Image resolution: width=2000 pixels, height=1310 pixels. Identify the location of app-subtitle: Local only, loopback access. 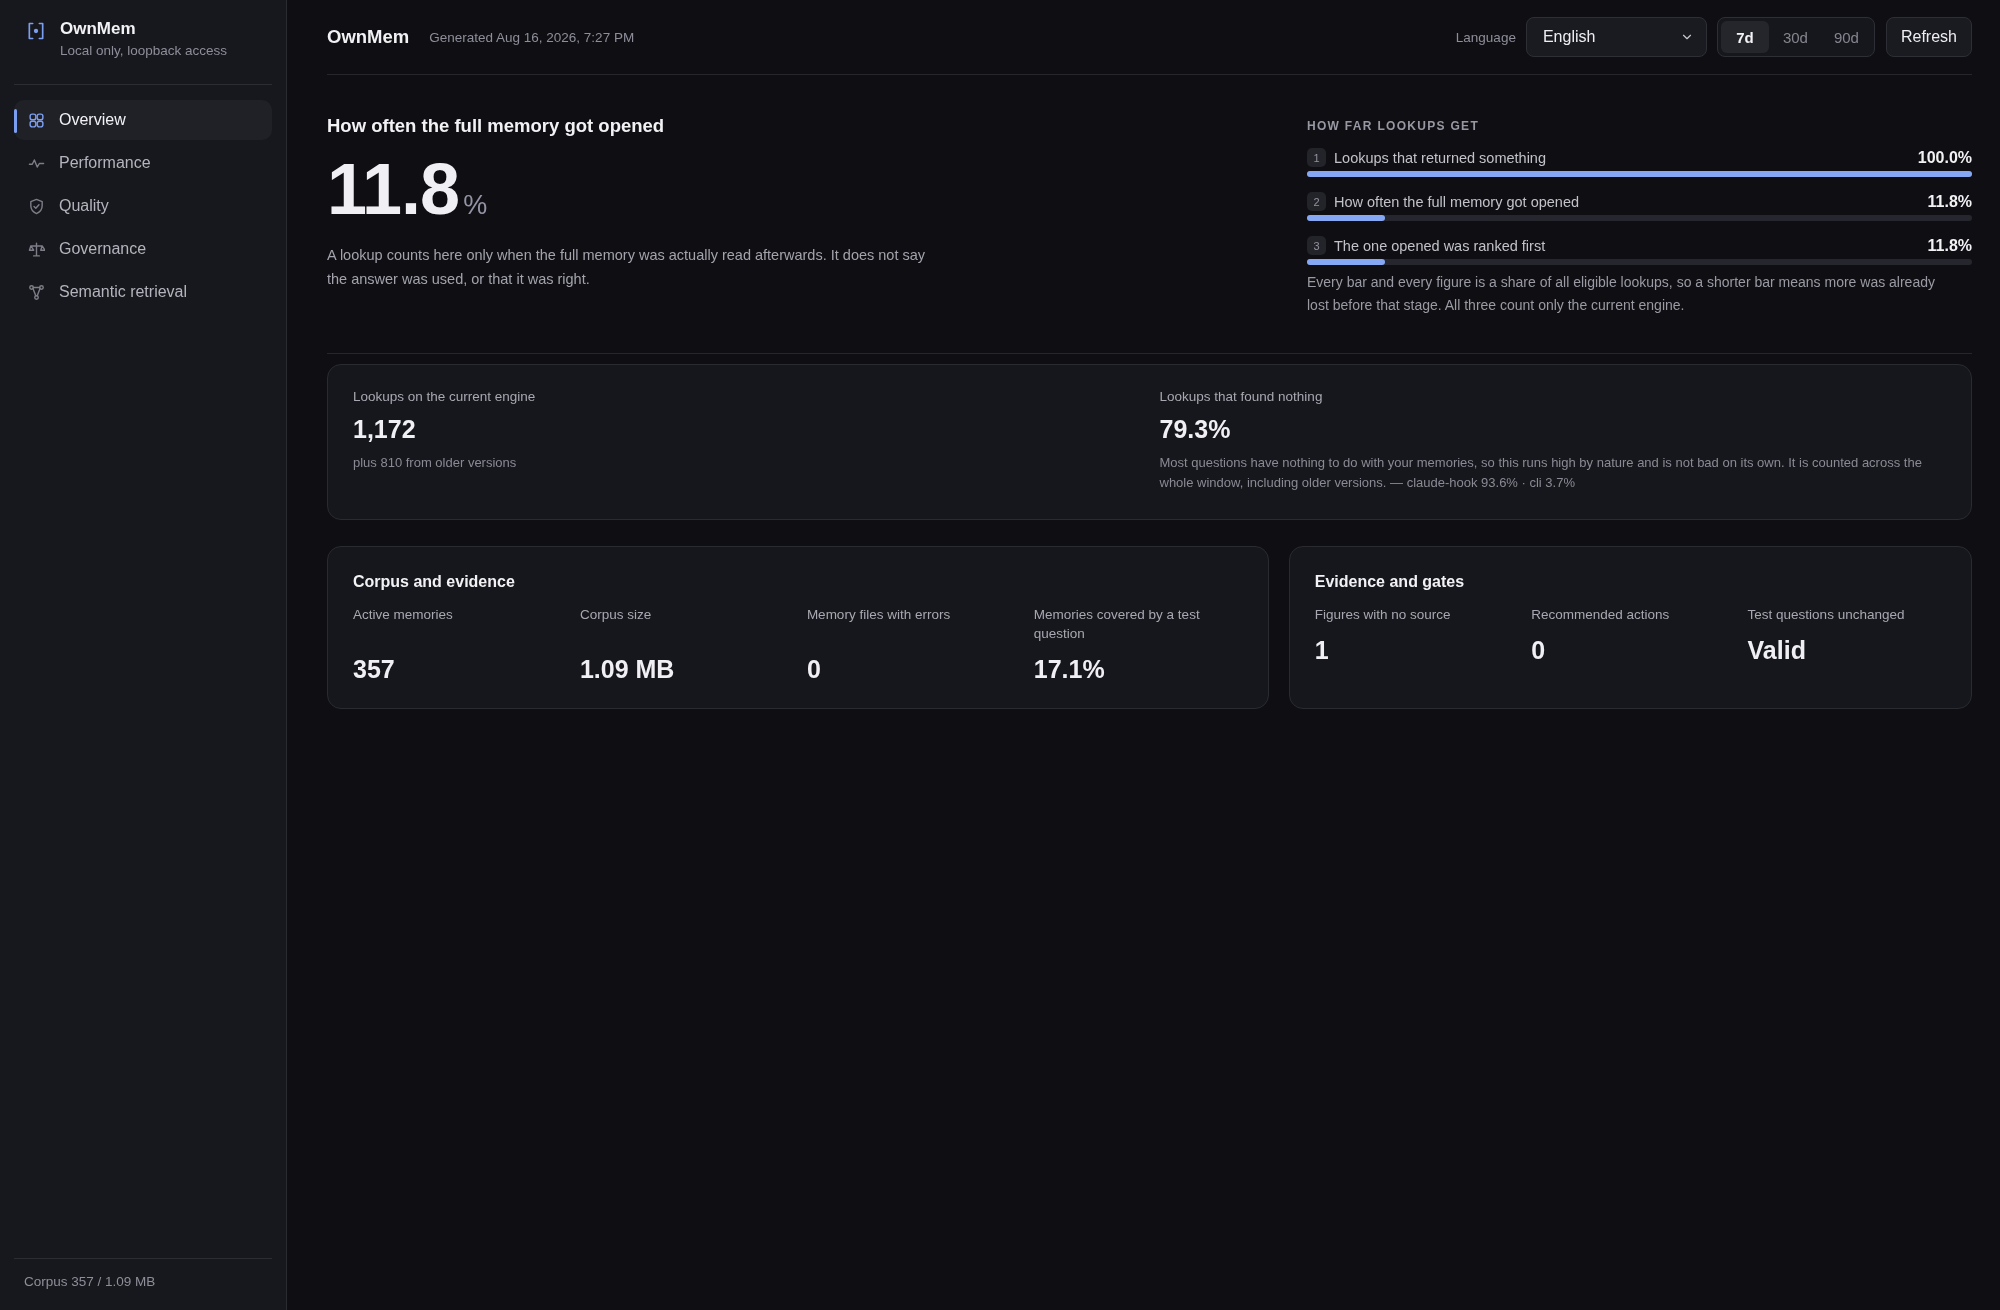
(144, 51).